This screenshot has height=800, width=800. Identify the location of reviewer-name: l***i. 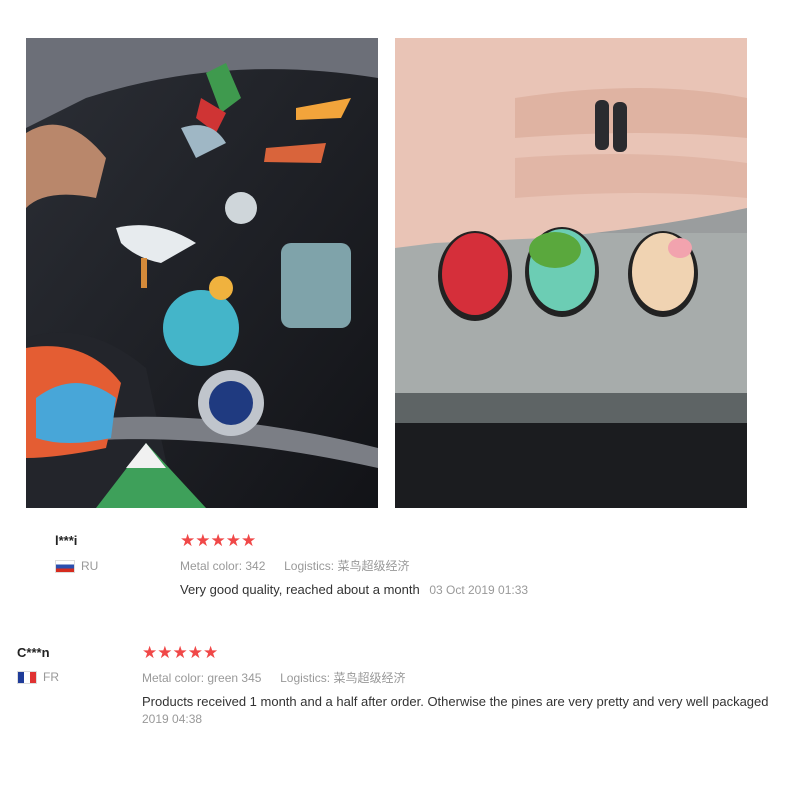
(66, 540).